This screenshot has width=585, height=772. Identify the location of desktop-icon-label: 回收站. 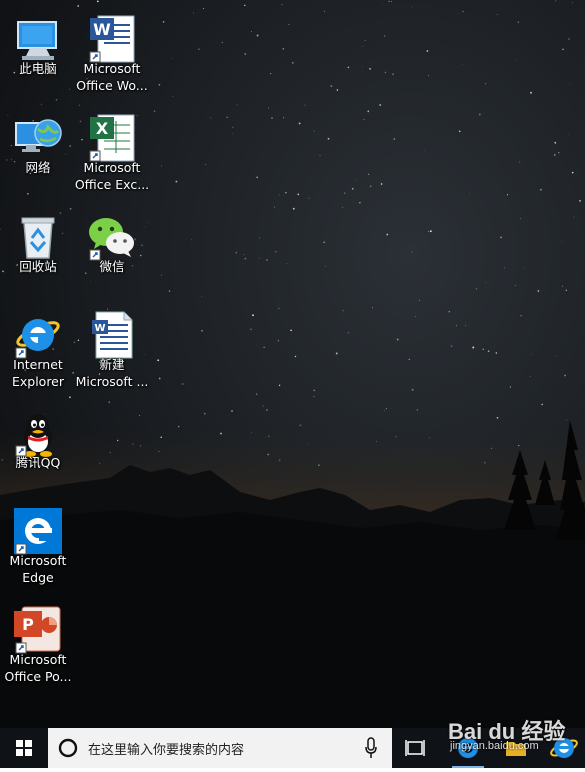
(38, 266).